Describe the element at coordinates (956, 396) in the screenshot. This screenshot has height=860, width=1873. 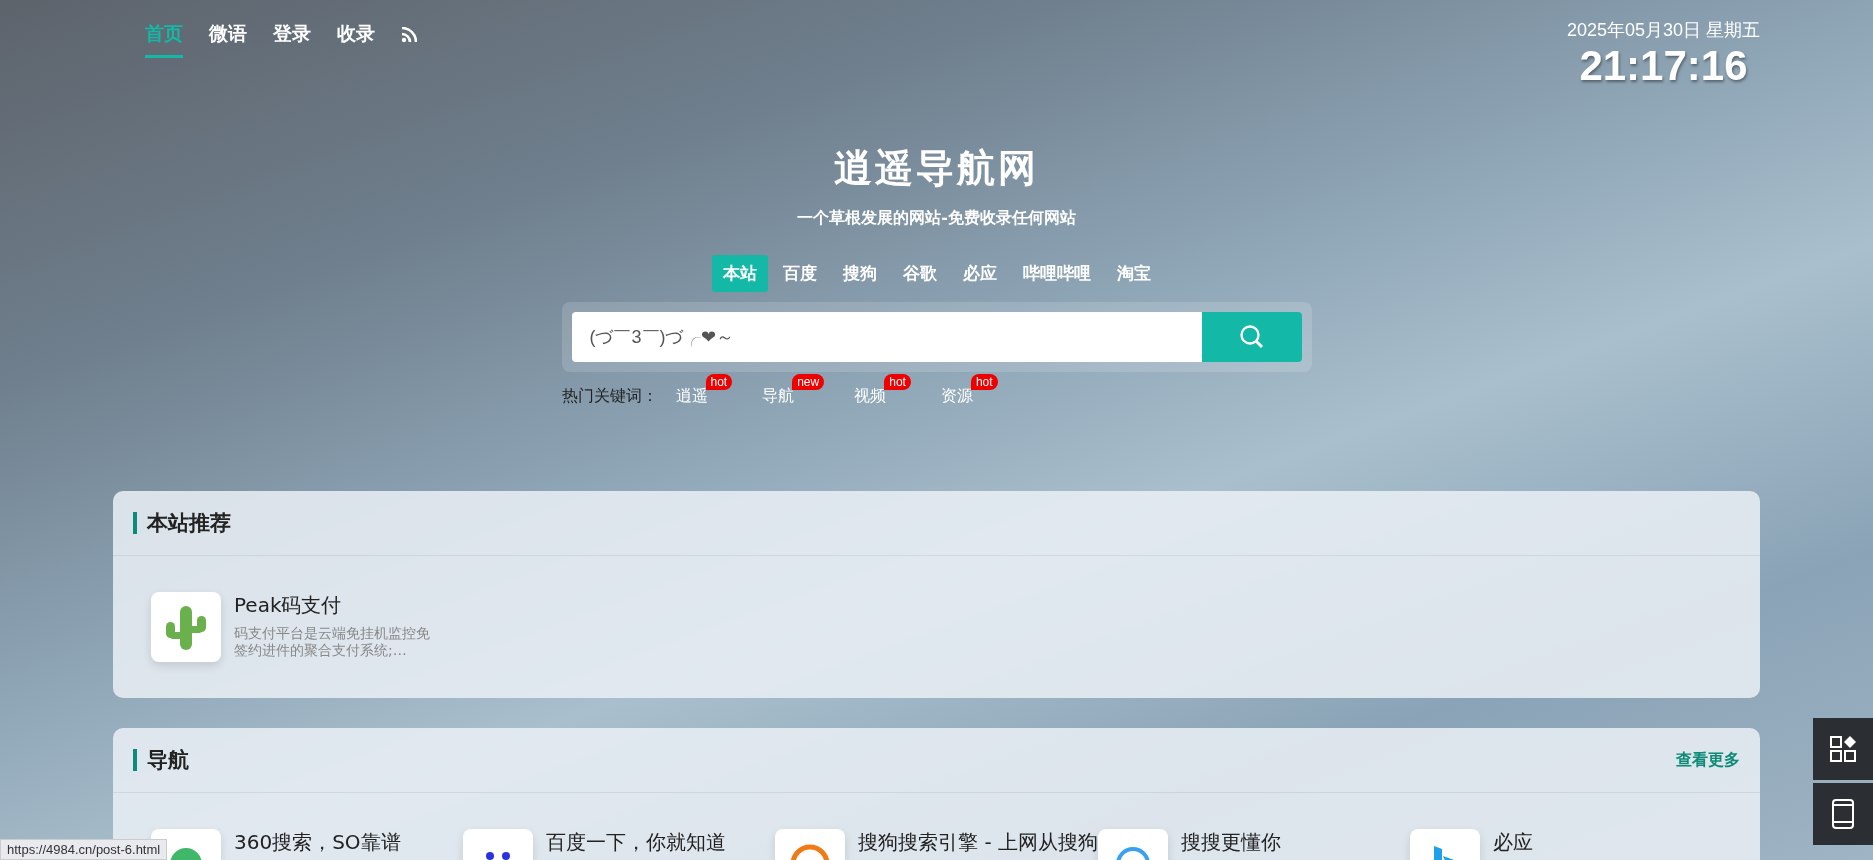
I see `keyword-link: 资源` at that location.